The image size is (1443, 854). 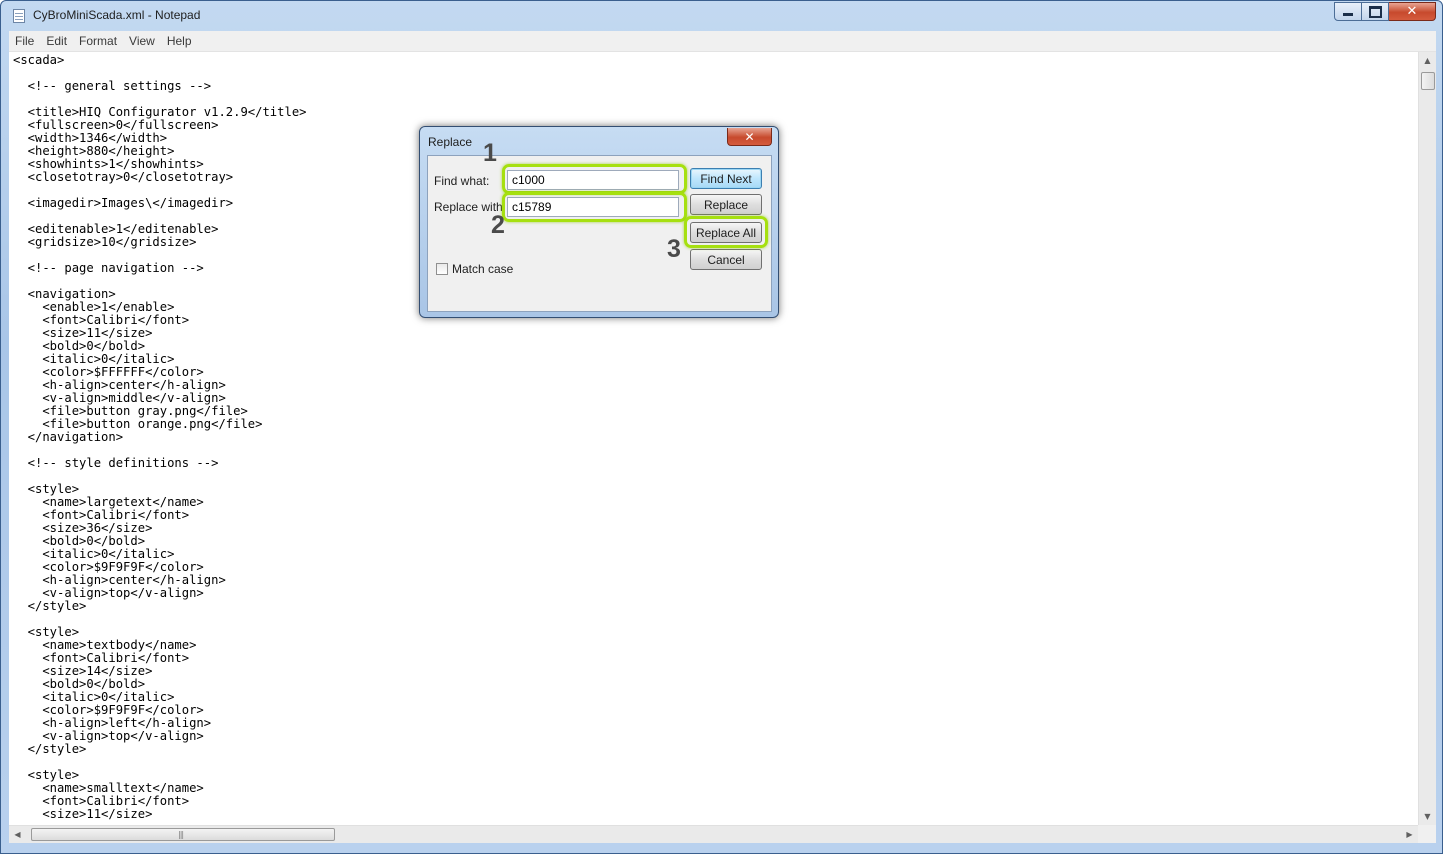 I want to click on match-case-label: Match case, so click(x=482, y=269).